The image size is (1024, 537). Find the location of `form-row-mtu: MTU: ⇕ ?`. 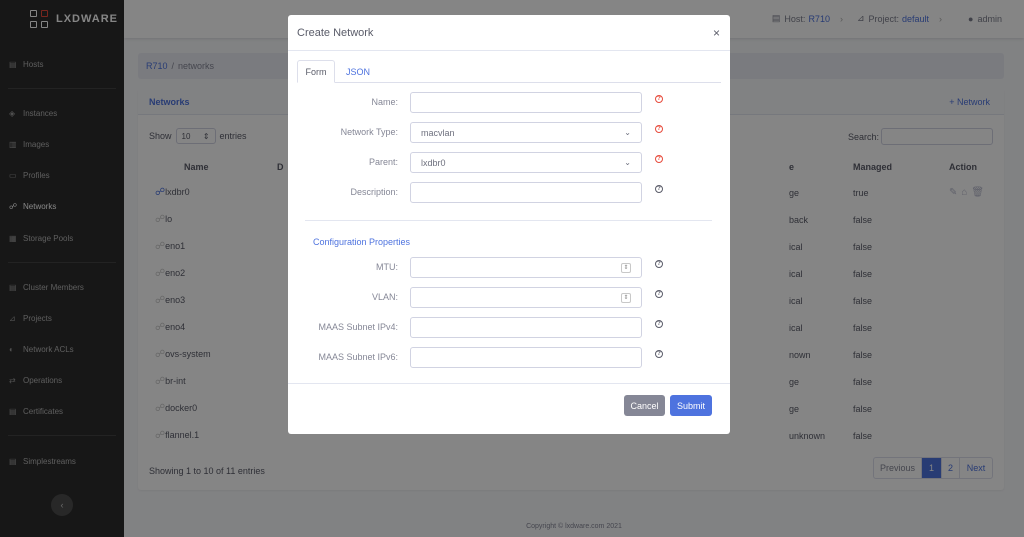

form-row-mtu: MTU: ⇕ ? is located at coordinates (509, 267).